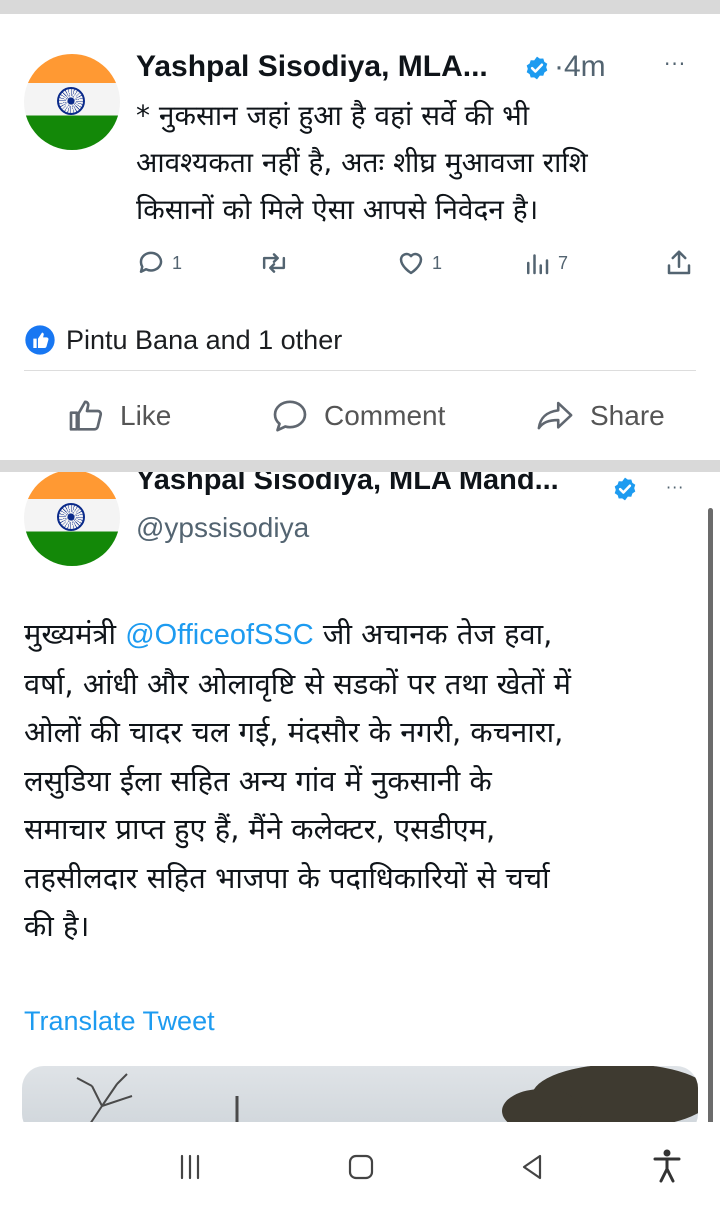 This screenshot has width=720, height=1211. Describe the element at coordinates (710, 815) in the screenshot. I see `scrollbar` at that location.